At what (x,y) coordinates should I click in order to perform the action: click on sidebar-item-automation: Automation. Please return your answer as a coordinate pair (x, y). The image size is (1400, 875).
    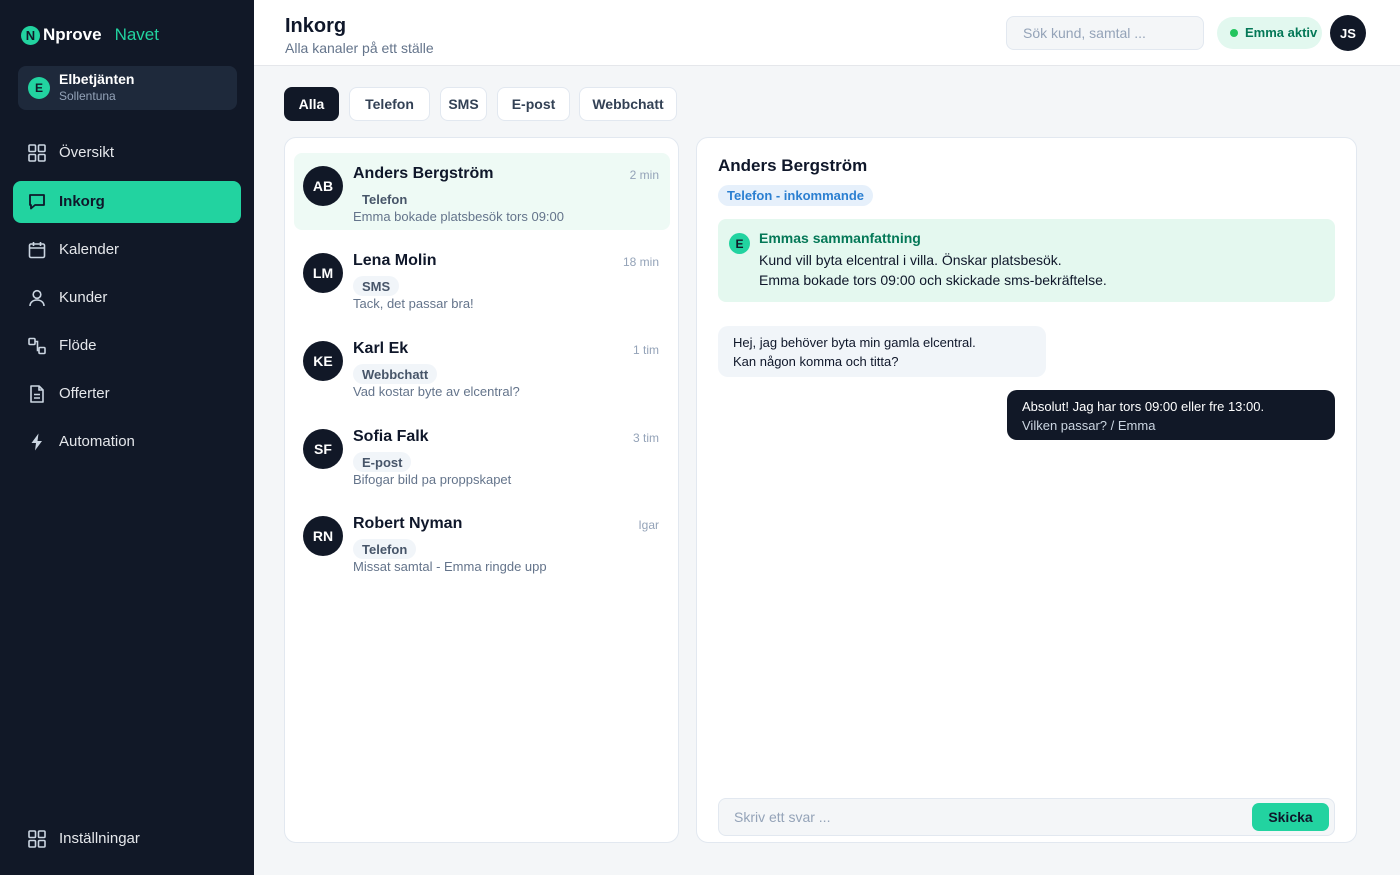
    Looking at the image, I should click on (127, 442).